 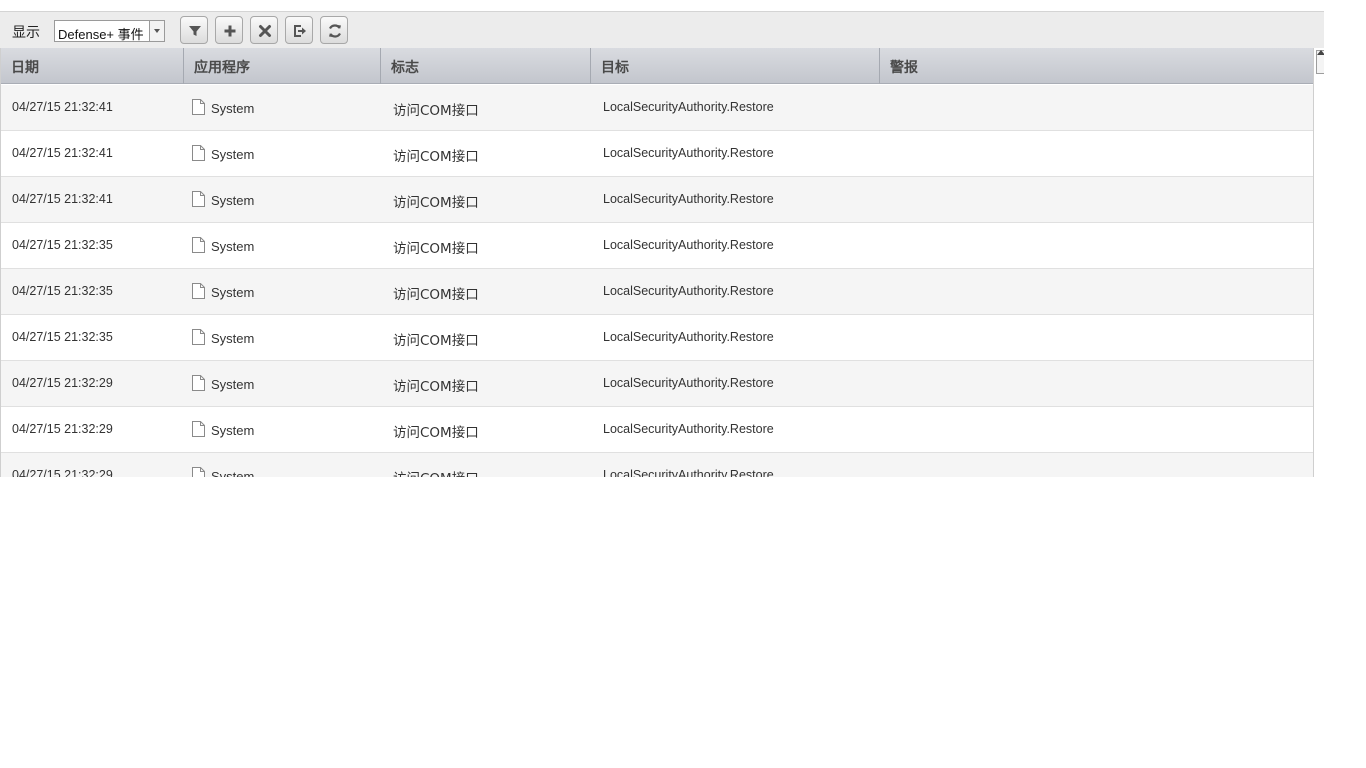 I want to click on scroll-up-icon, so click(x=1320, y=52).